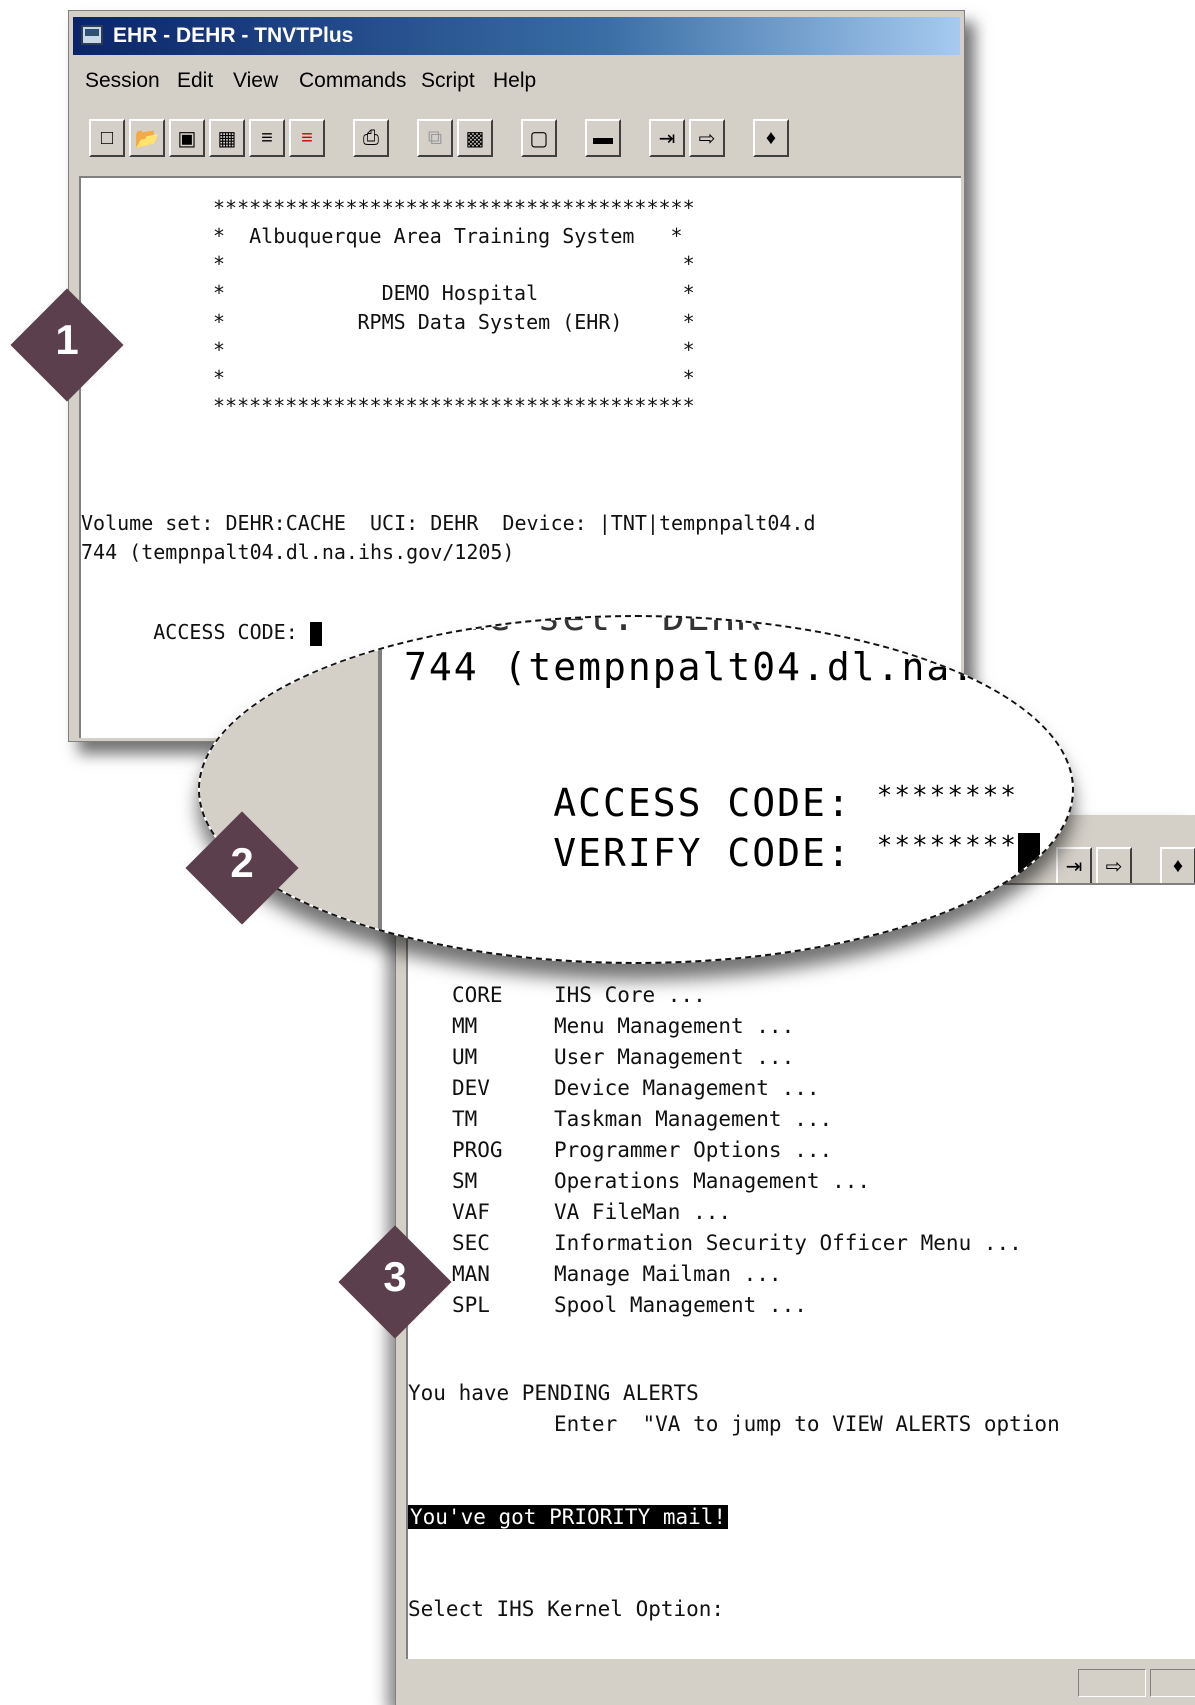  I want to click on text-cursor, so click(1028, 855).